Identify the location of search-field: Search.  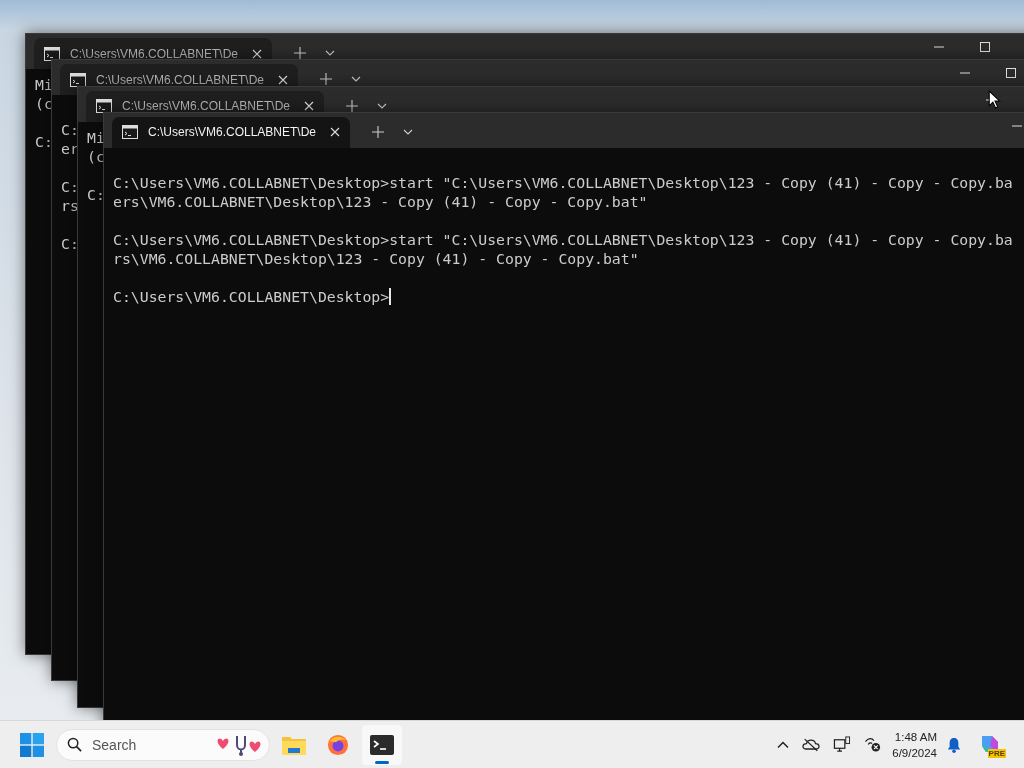
(163, 744).